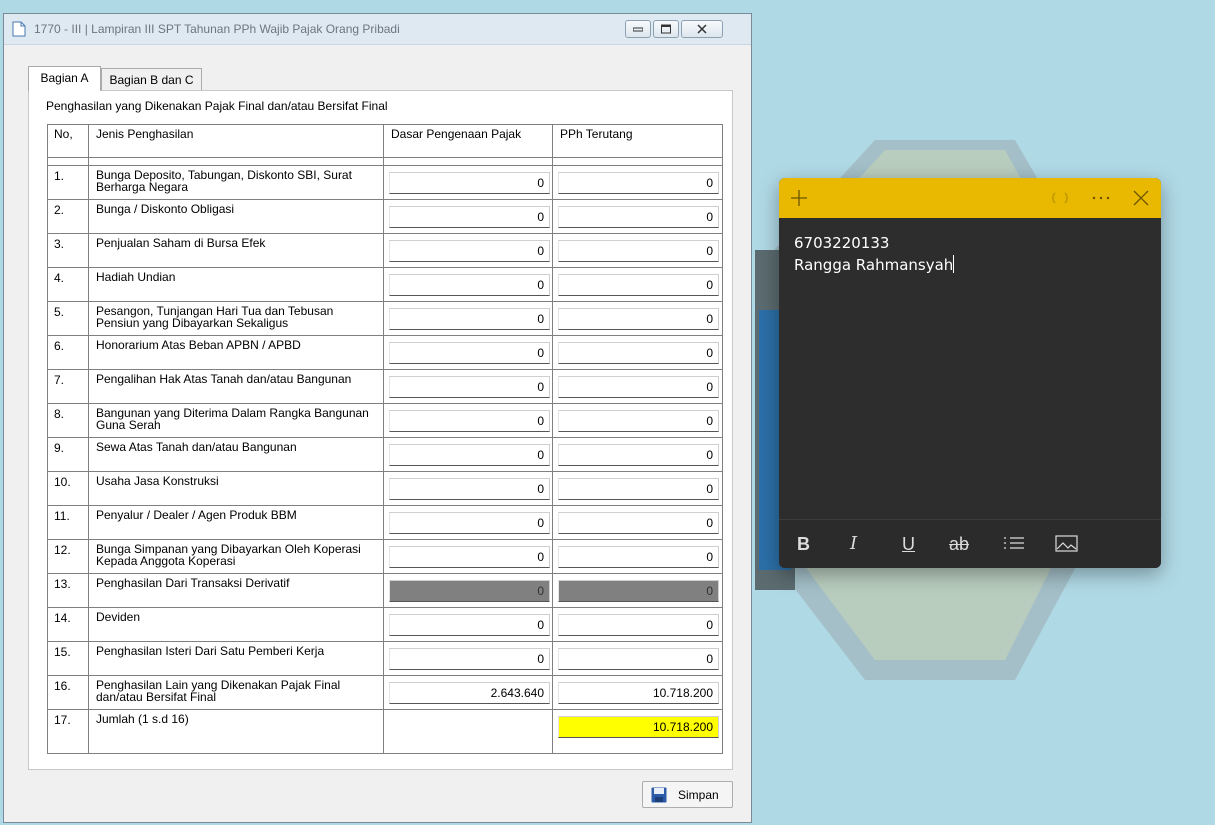  Describe the element at coordinates (853, 544) in the screenshot. I see `italic-button: I` at that location.